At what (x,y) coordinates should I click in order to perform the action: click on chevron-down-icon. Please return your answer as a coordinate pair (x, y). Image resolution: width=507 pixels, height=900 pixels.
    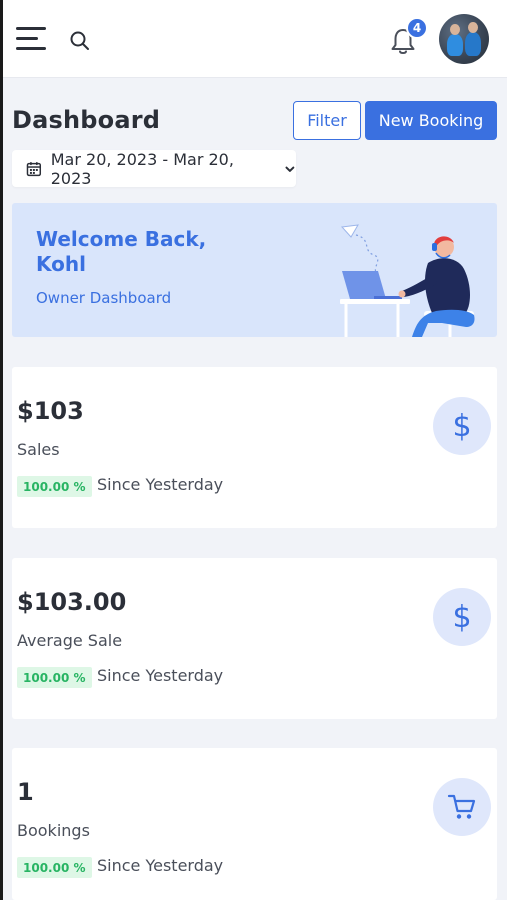
    Looking at the image, I should click on (290, 169).